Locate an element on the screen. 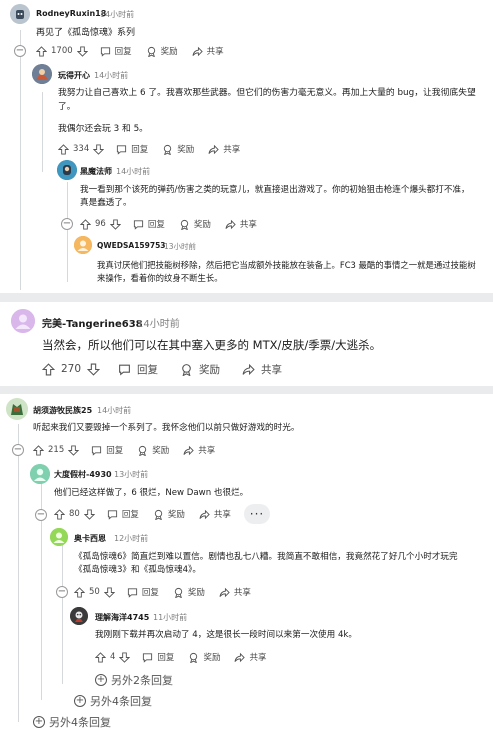  username: 玩得开心 is located at coordinates (74, 75).